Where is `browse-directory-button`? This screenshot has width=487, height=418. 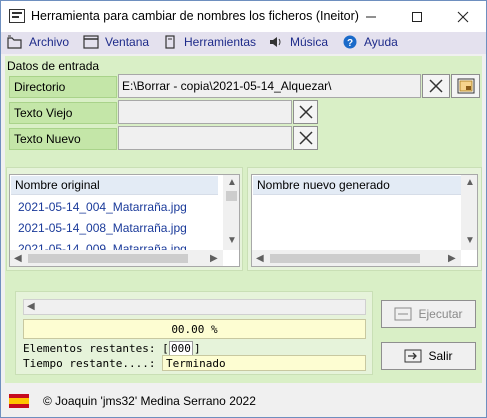
browse-directory-button is located at coordinates (465, 86).